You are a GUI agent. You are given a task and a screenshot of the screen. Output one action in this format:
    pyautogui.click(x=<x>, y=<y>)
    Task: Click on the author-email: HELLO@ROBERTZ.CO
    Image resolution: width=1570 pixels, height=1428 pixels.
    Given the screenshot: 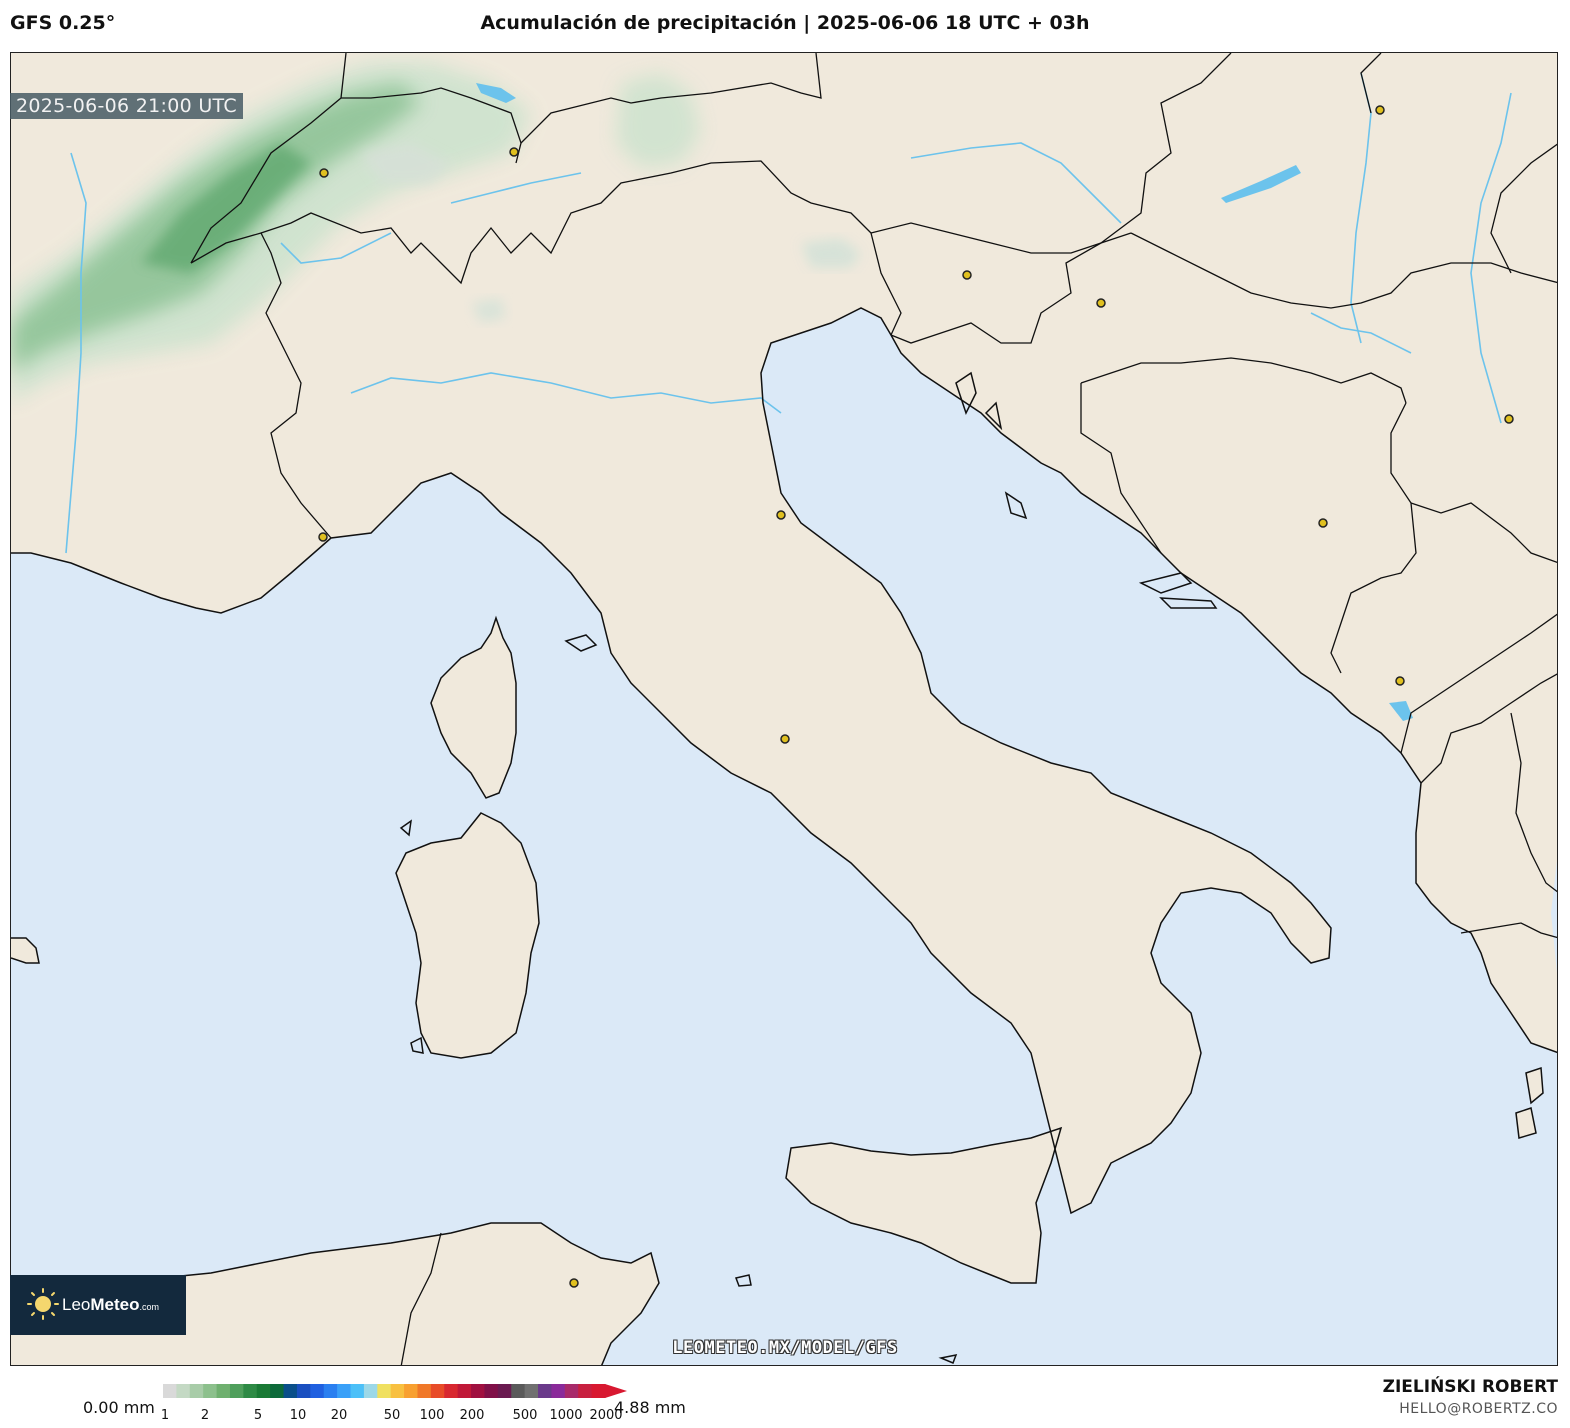 What is the action you would take?
    pyautogui.click(x=1478, y=1409)
    